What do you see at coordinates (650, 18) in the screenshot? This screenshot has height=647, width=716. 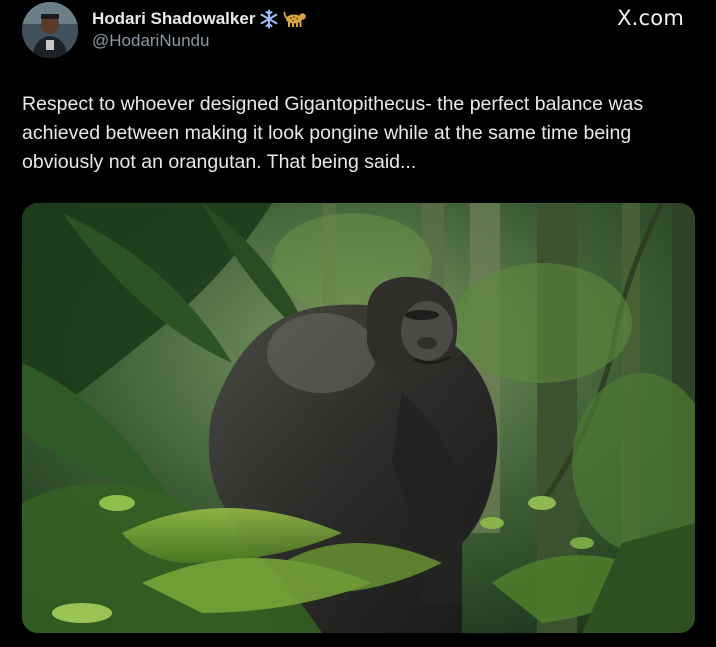 I see `x-brand-label: X.com` at bounding box center [650, 18].